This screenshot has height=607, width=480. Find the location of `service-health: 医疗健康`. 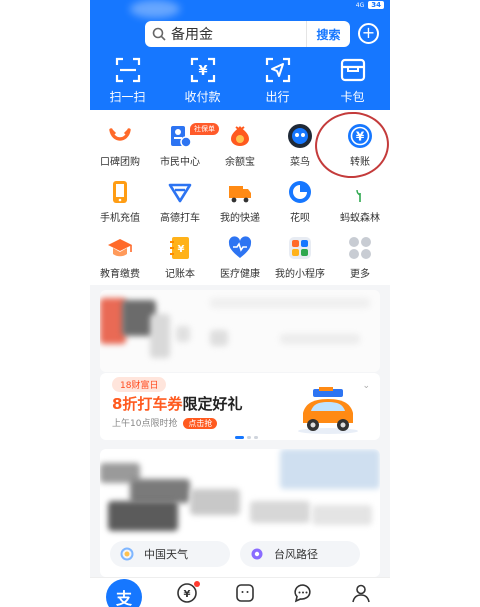

service-health: 医疗健康 is located at coordinates (240, 257).